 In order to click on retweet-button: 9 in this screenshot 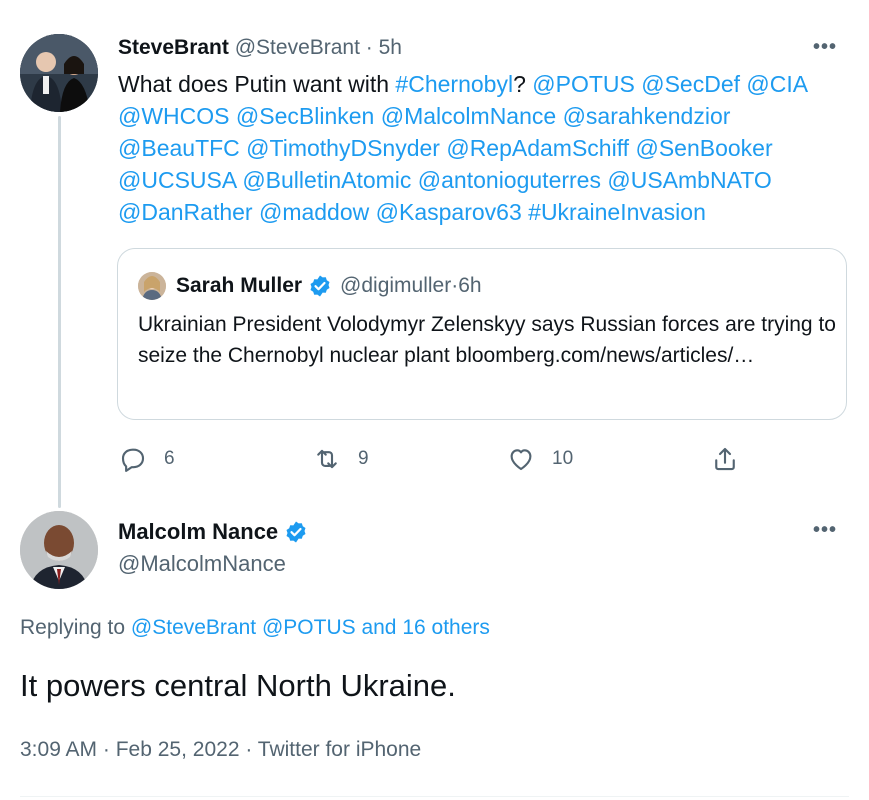, I will do `click(340, 459)`.